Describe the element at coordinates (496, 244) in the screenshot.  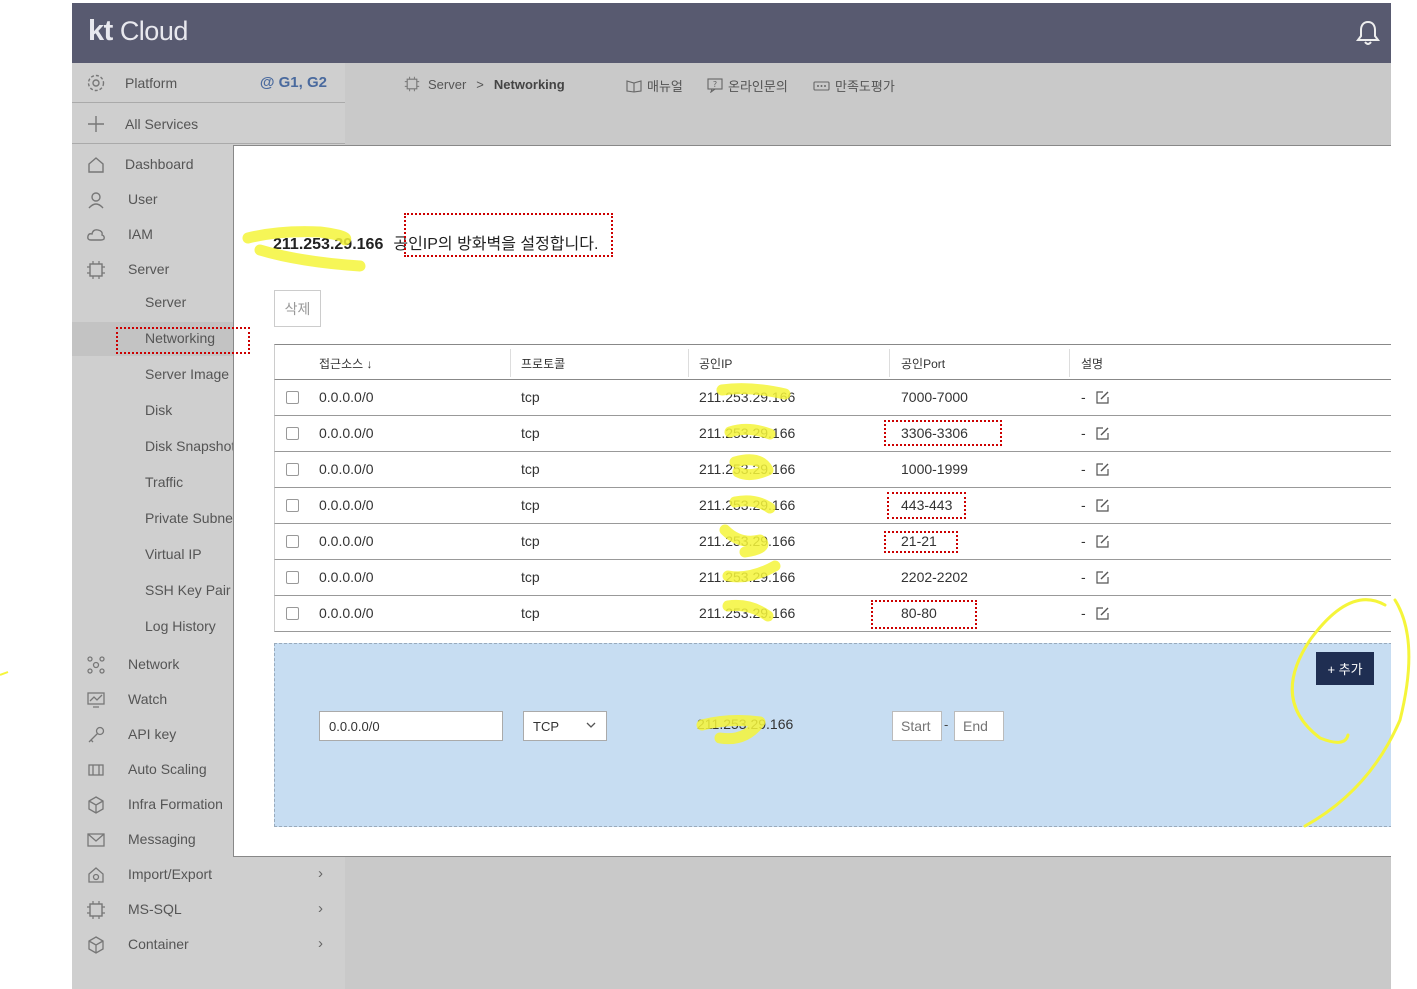
I see `modal-message: 공인IP의 방화벽을 설정합니다.` at that location.